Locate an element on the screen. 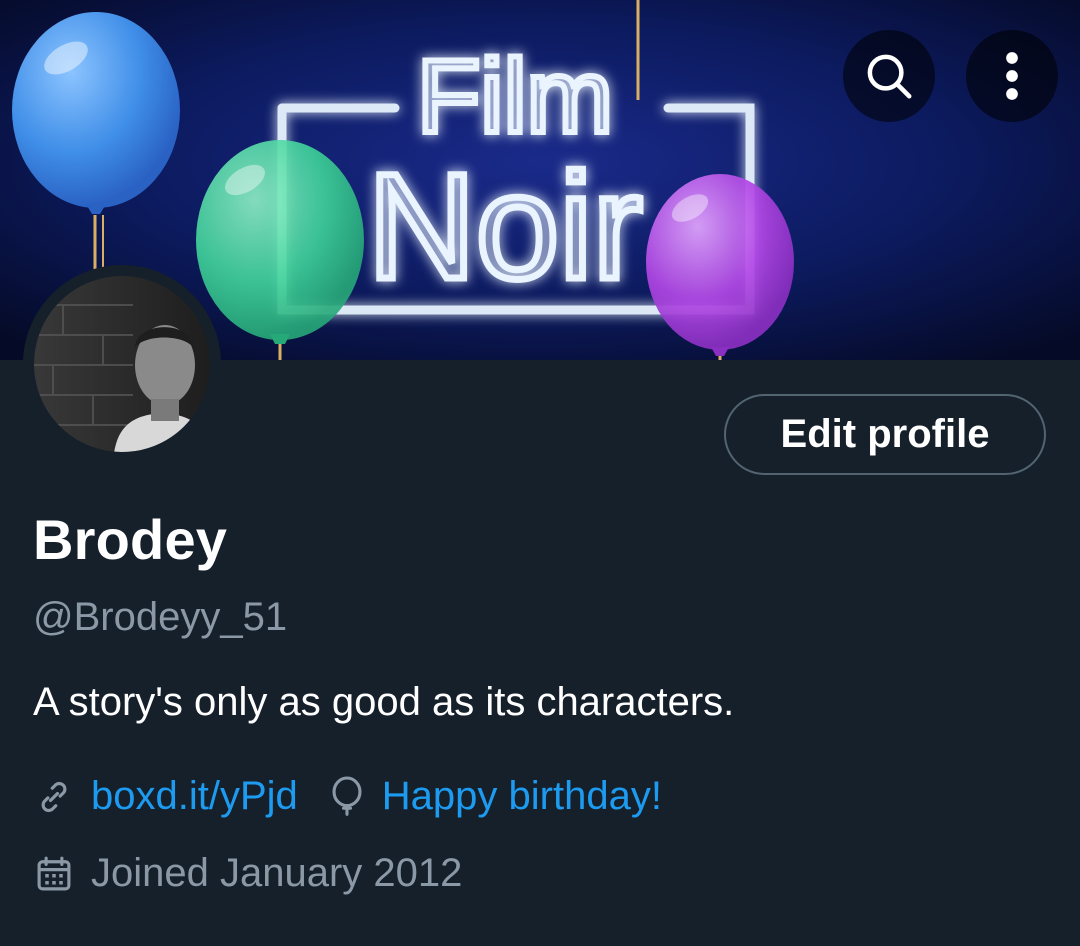  profile-joined-row: Joined January 2012 is located at coordinates (247, 873).